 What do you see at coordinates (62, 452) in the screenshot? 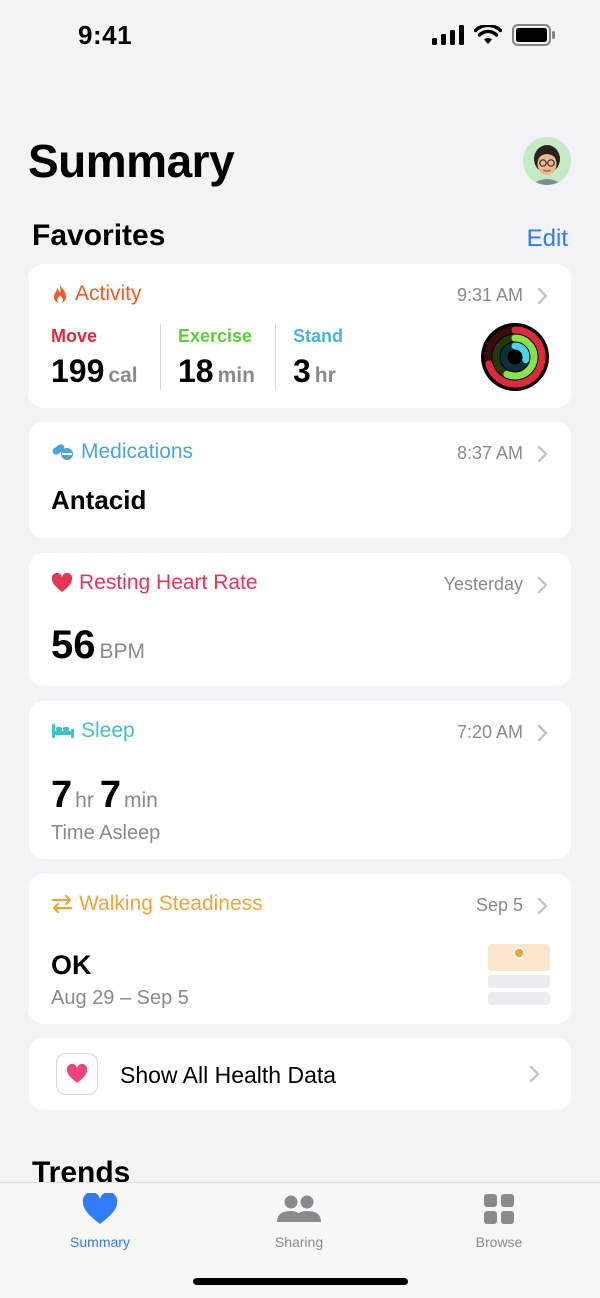
I see `pills-icon` at bounding box center [62, 452].